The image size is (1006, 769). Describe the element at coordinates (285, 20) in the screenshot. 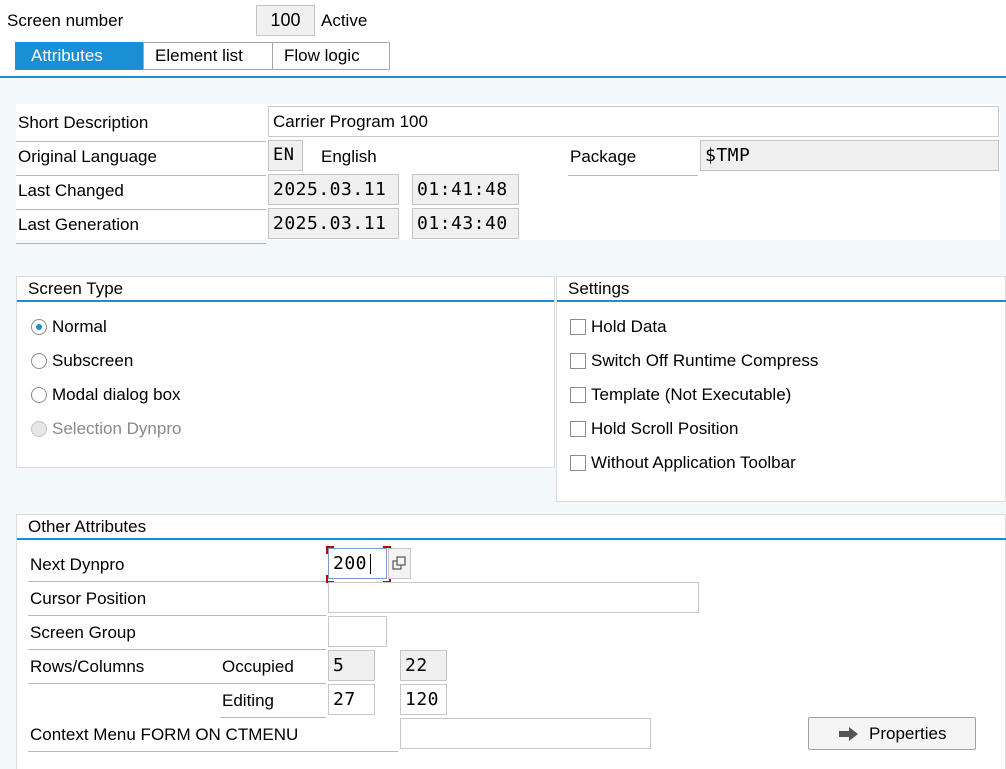

I see `screen-number-field: 100` at that location.